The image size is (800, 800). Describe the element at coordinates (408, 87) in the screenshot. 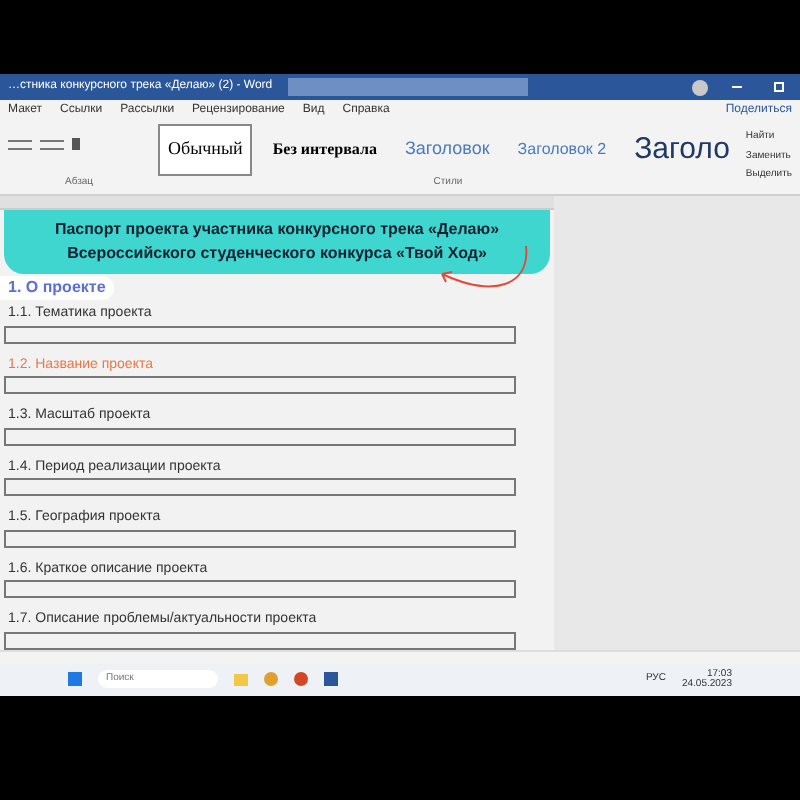

I see `search-field` at that location.